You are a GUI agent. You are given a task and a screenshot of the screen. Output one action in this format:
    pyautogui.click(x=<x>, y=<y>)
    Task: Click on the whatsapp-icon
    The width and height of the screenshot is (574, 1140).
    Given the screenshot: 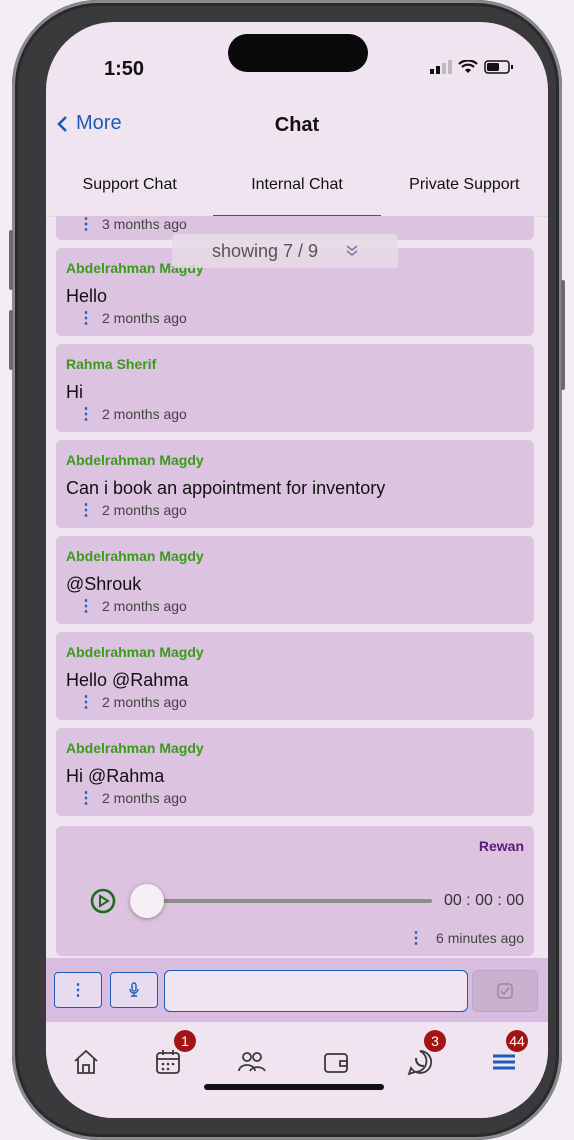 What is the action you would take?
    pyautogui.click(x=420, y=1063)
    